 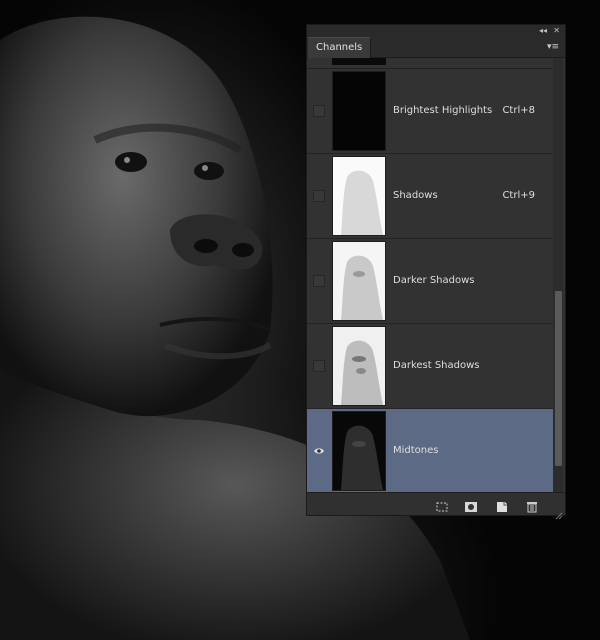 I want to click on channel-row-shadows: Shadows Ctrl+9, so click(x=431, y=196).